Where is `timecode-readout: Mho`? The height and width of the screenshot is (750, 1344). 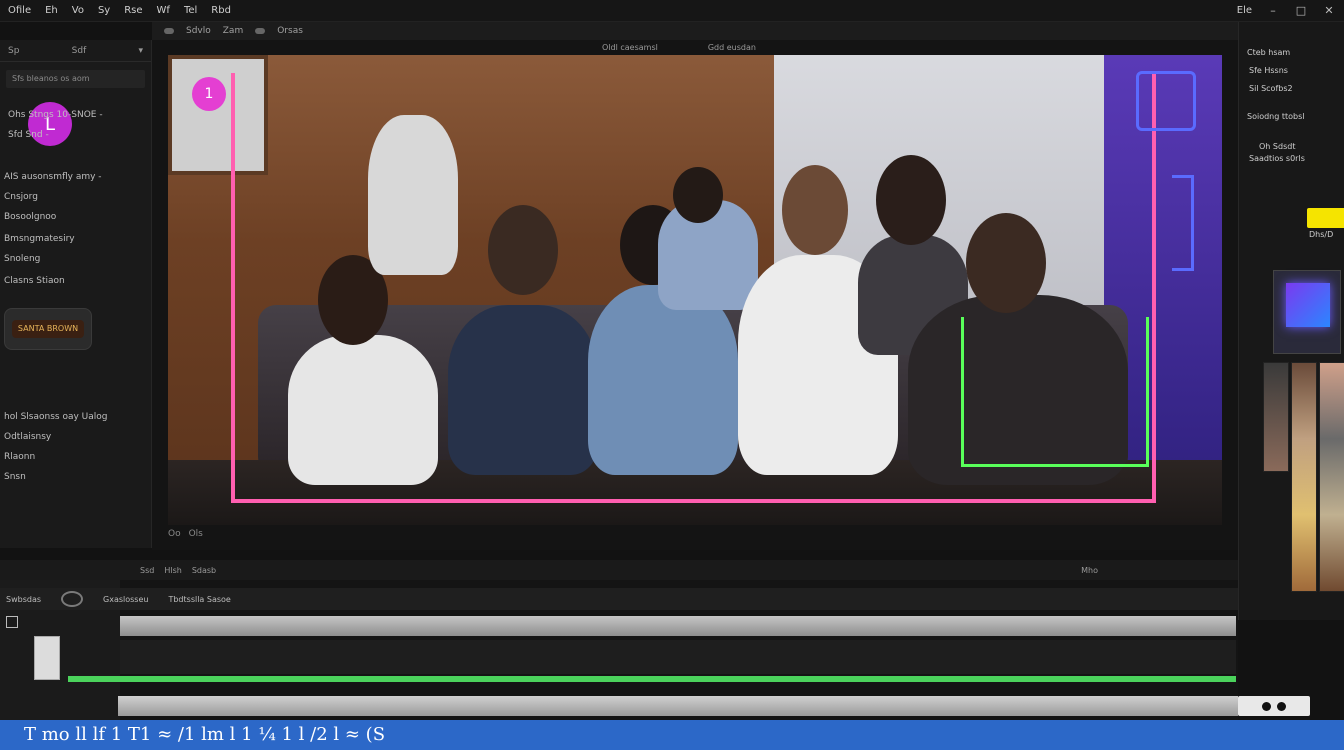 timecode-readout: Mho is located at coordinates (1089, 570).